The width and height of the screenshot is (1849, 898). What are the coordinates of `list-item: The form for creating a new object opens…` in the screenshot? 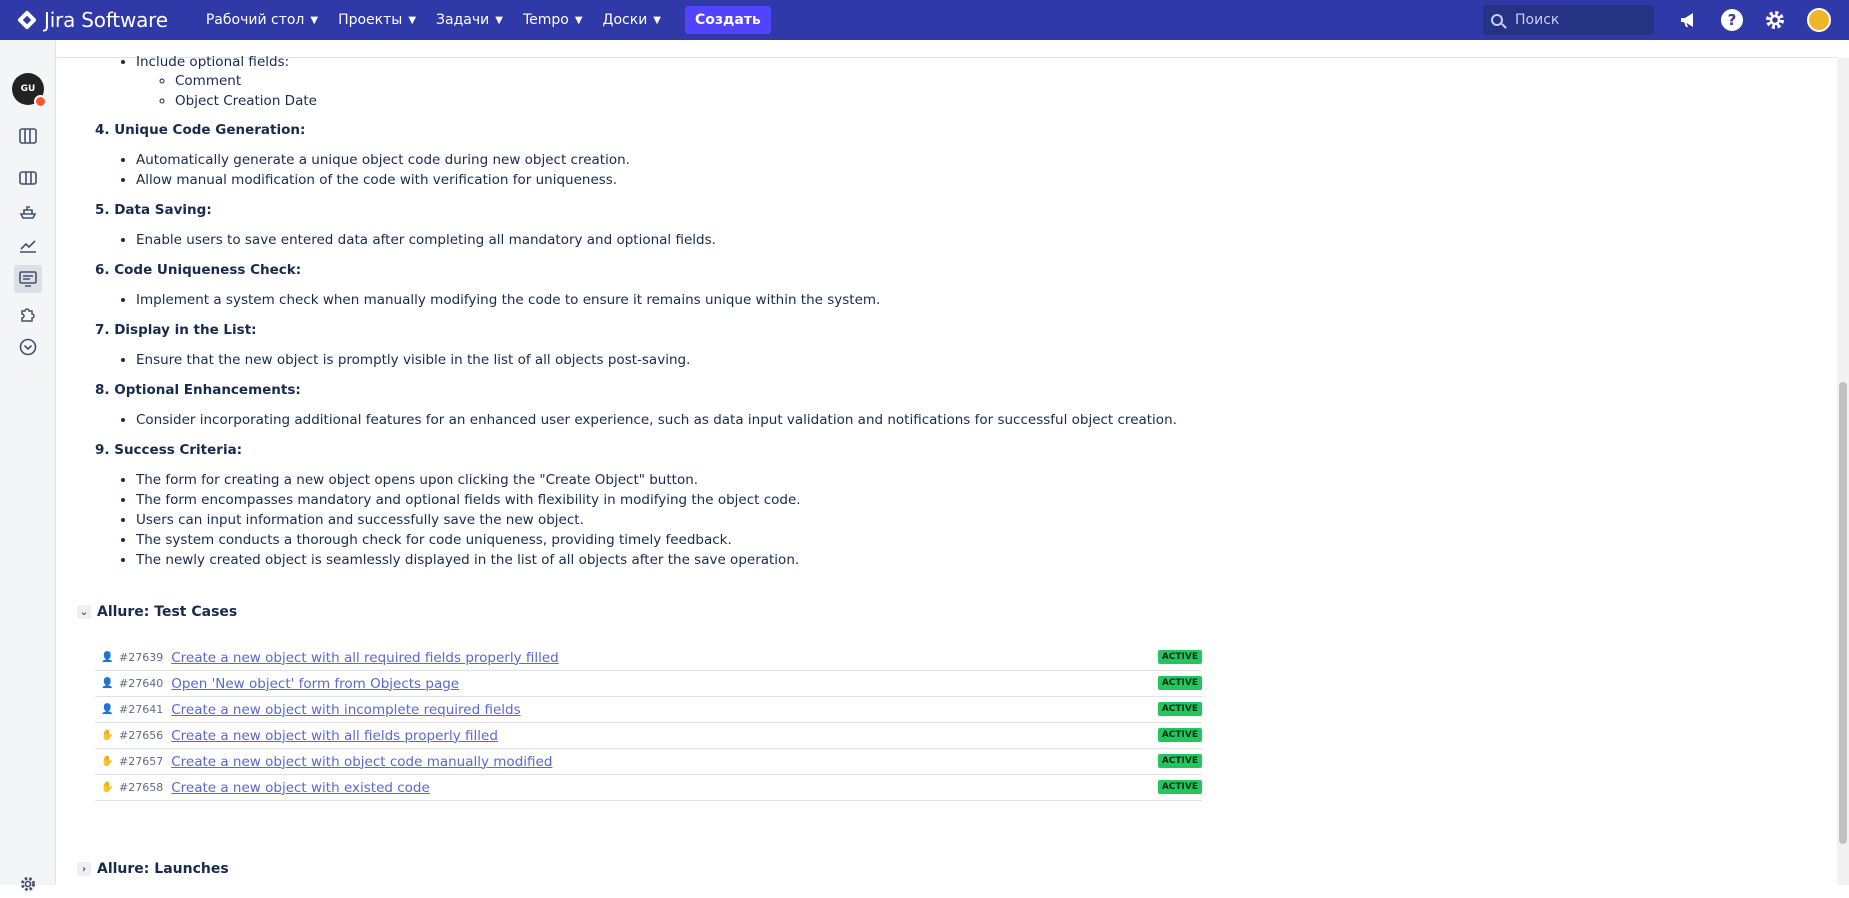 It's located at (468, 480).